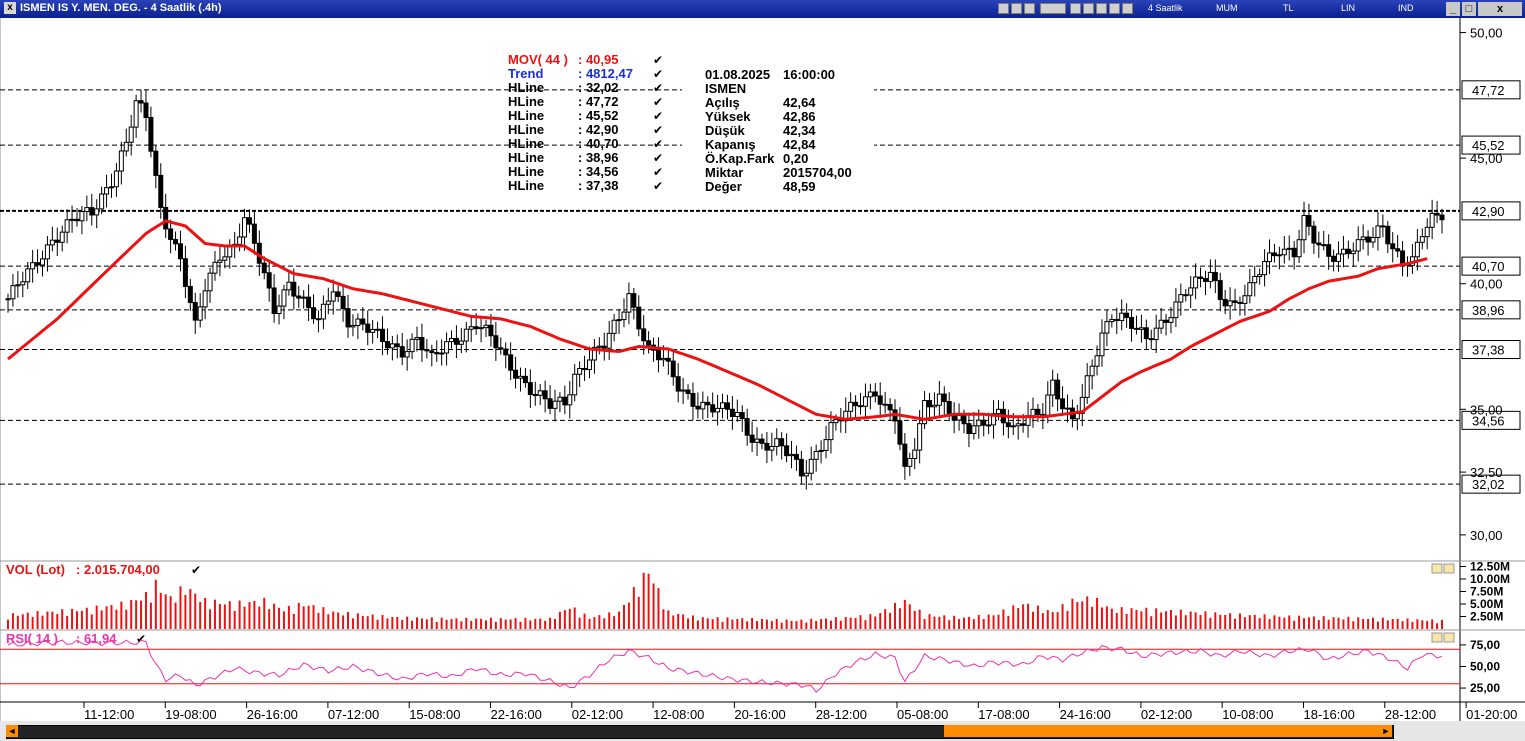 This screenshot has height=741, width=1525. I want to click on legend-label-7: HLine, so click(526, 157).